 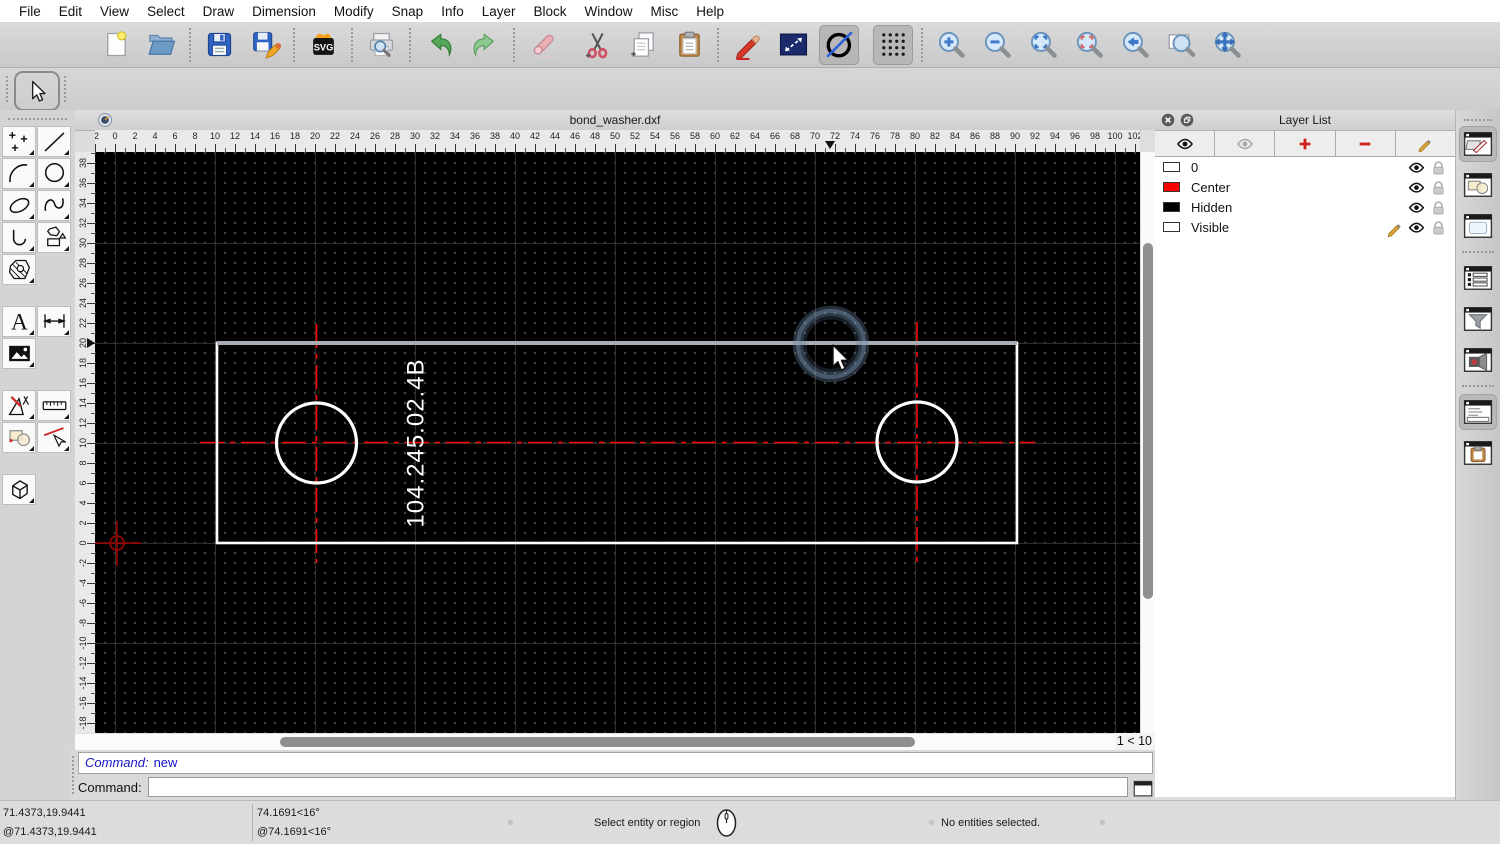 I want to click on layer-row: Center, so click(x=1305, y=187).